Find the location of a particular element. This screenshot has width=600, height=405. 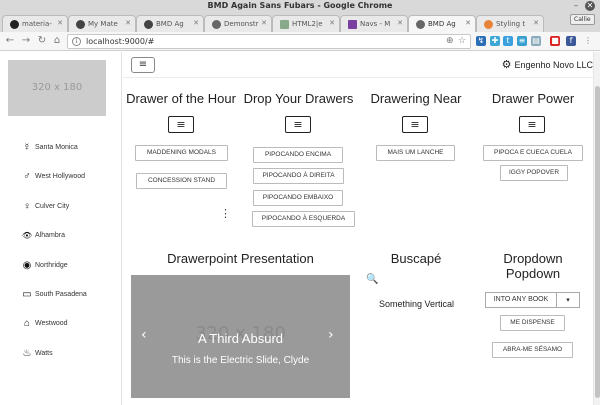

sidebar-item-west-hollywood: ♂ West Hollywood is located at coordinates (69, 176).